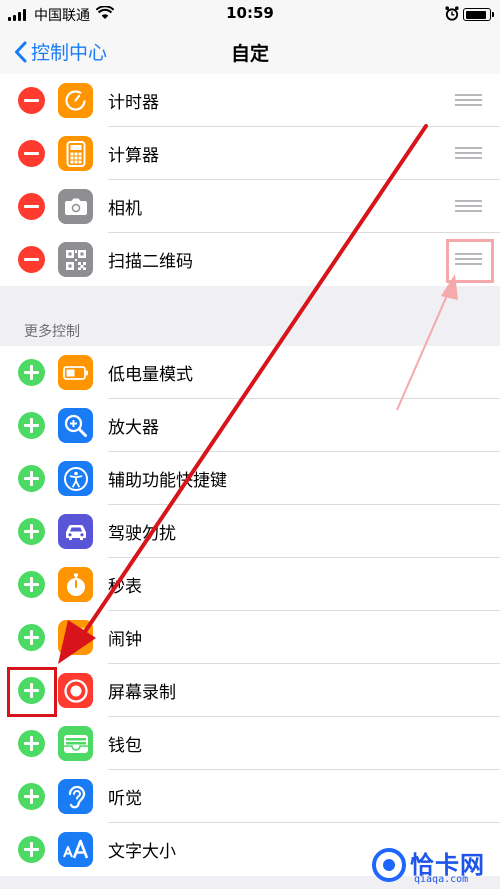 This screenshot has width=500, height=889. I want to click on control-label: 计时器, so click(133, 103).